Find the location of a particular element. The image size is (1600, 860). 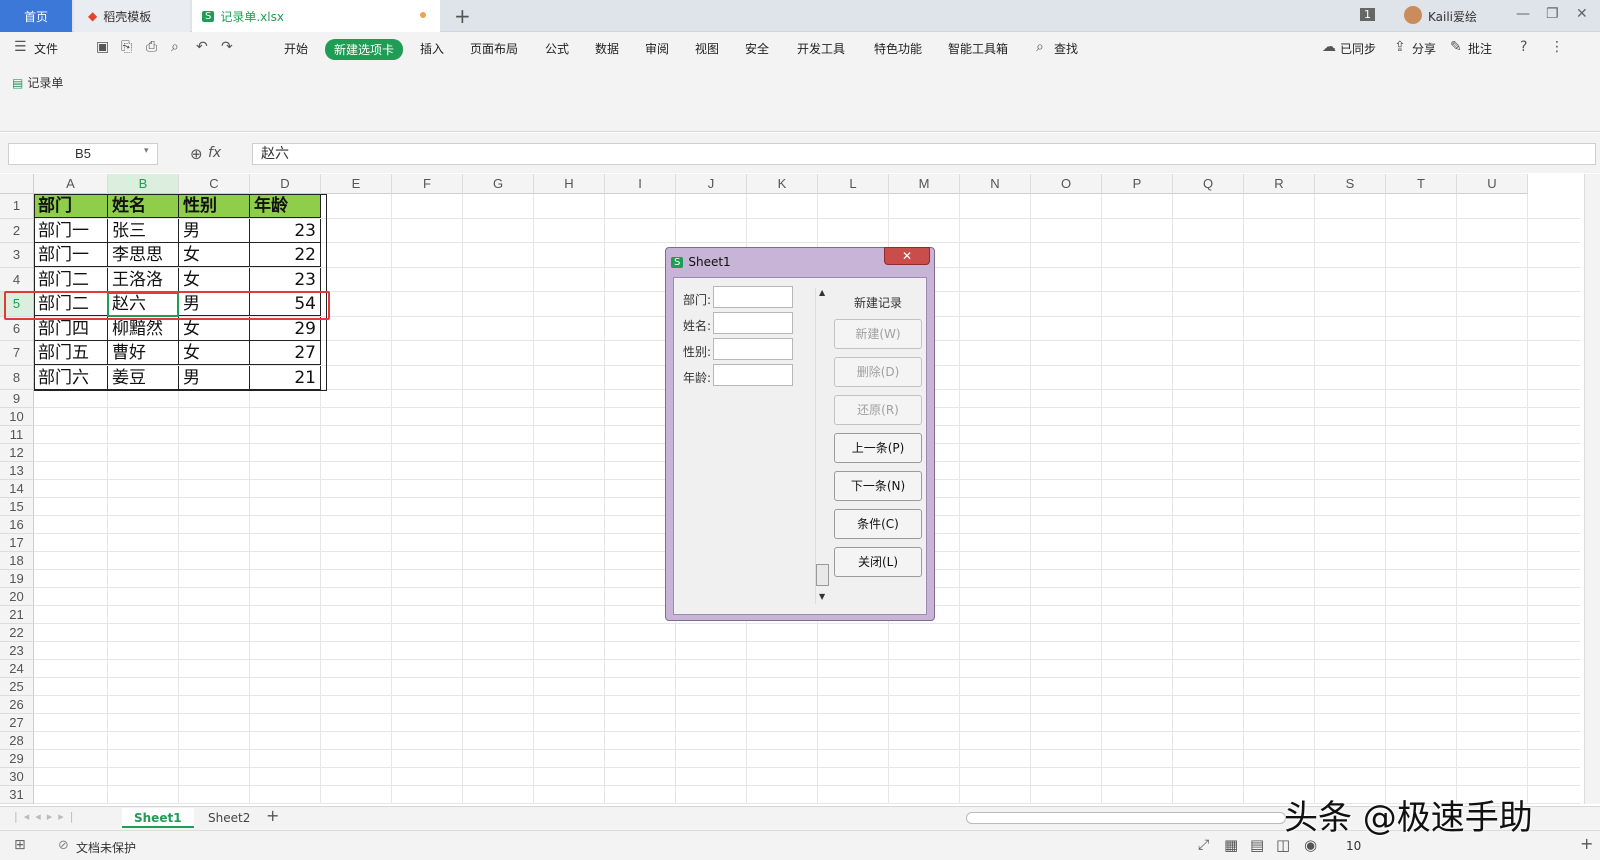

row-header-13: 13 is located at coordinates (17, 471).